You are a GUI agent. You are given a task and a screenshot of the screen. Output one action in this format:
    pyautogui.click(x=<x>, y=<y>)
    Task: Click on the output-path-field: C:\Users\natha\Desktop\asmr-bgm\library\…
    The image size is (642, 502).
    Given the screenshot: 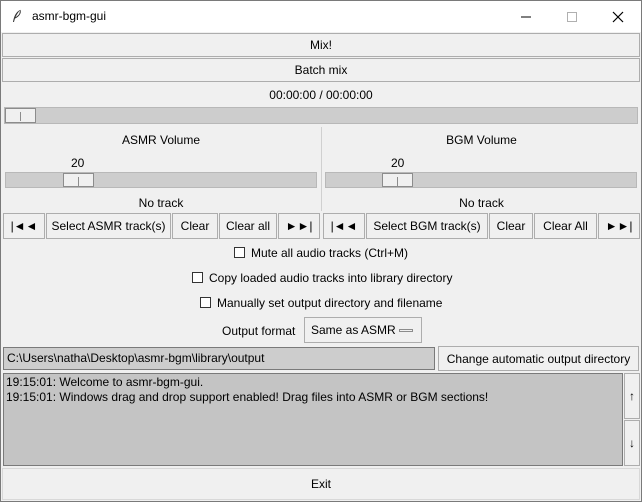 What is the action you would take?
    pyautogui.click(x=219, y=358)
    